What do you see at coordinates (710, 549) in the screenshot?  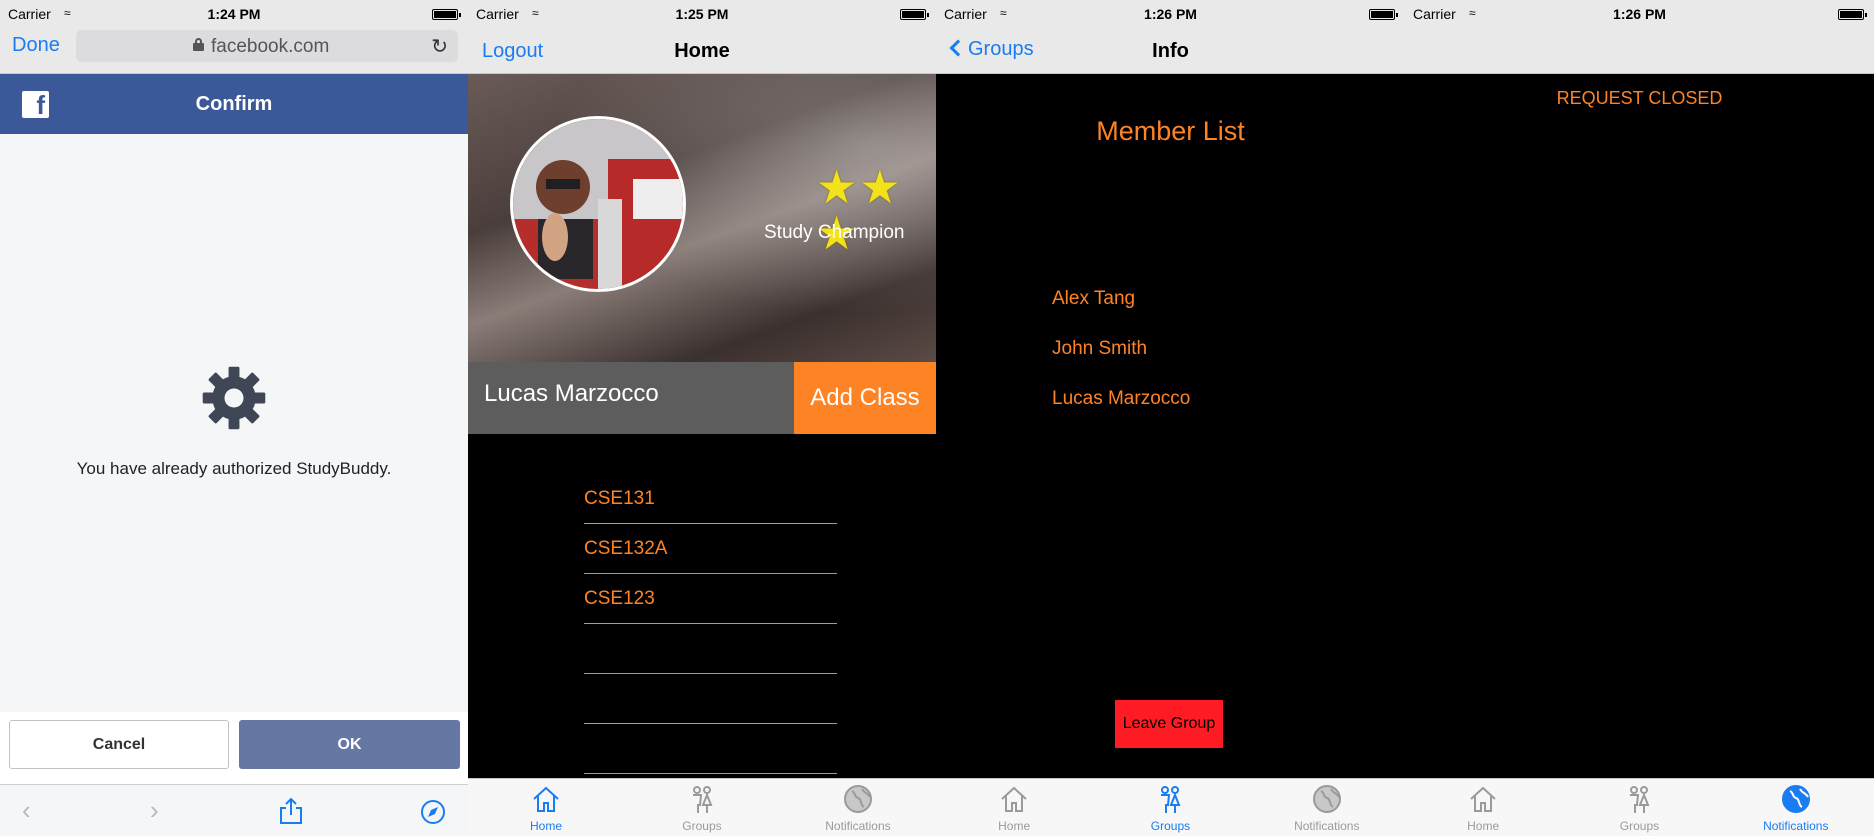 I see `list-item: CSE132A` at bounding box center [710, 549].